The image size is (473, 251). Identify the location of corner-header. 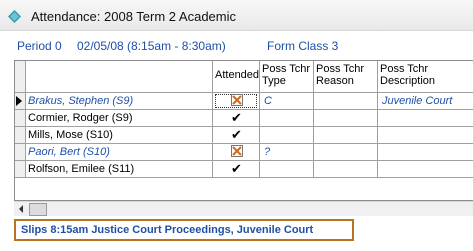
(20, 77).